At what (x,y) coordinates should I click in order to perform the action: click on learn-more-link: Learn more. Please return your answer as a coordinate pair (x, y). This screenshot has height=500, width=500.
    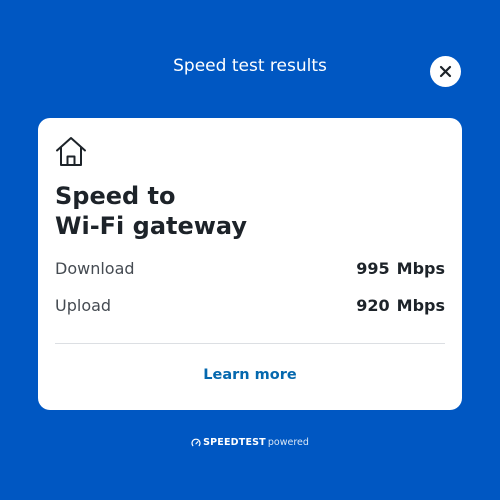
    Looking at the image, I should click on (250, 375).